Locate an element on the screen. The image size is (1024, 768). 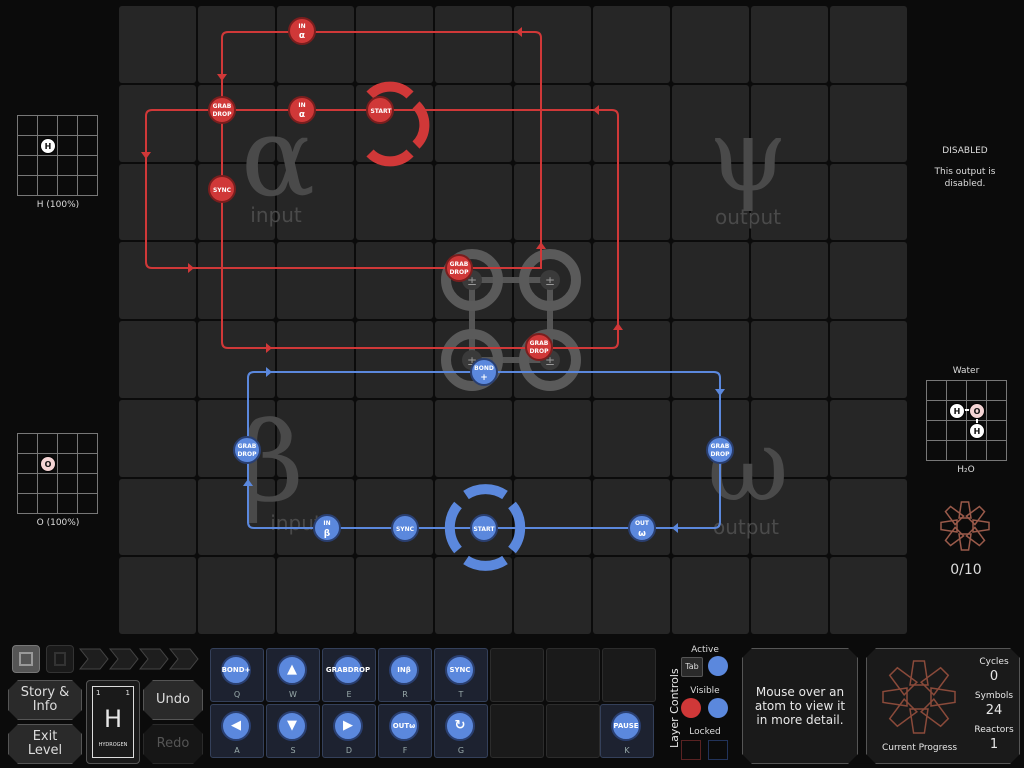
blue-in-beta: IN β is located at coordinates (327, 528).